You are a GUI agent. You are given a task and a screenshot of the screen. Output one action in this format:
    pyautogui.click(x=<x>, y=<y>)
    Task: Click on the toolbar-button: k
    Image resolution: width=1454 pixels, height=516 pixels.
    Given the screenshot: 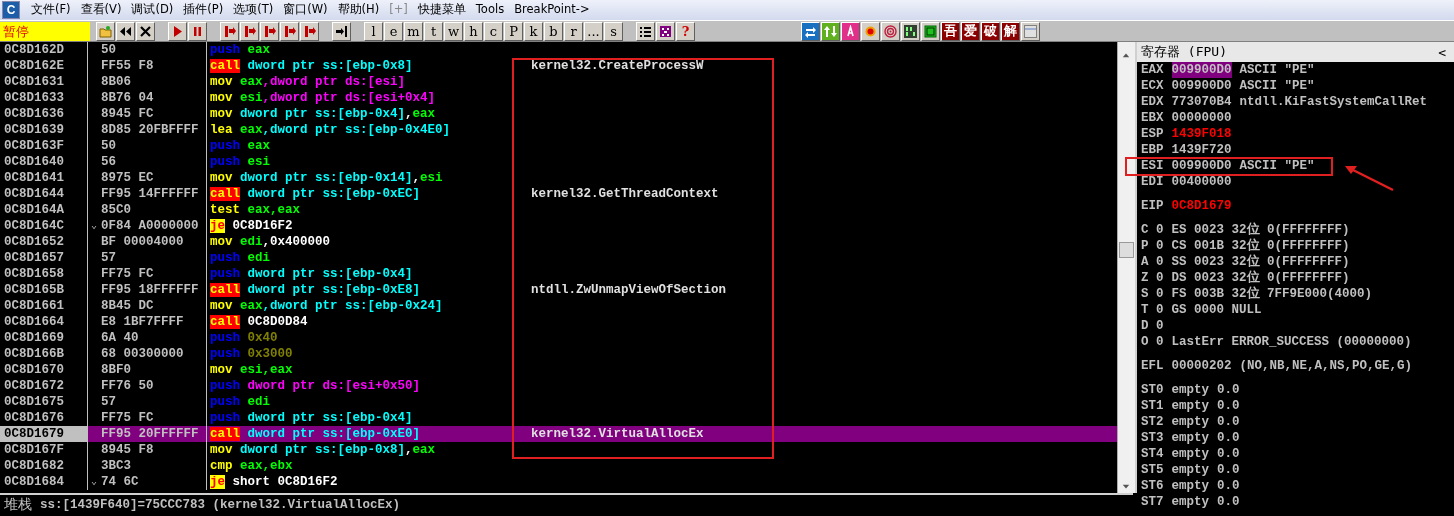 What is the action you would take?
    pyautogui.click(x=533, y=31)
    